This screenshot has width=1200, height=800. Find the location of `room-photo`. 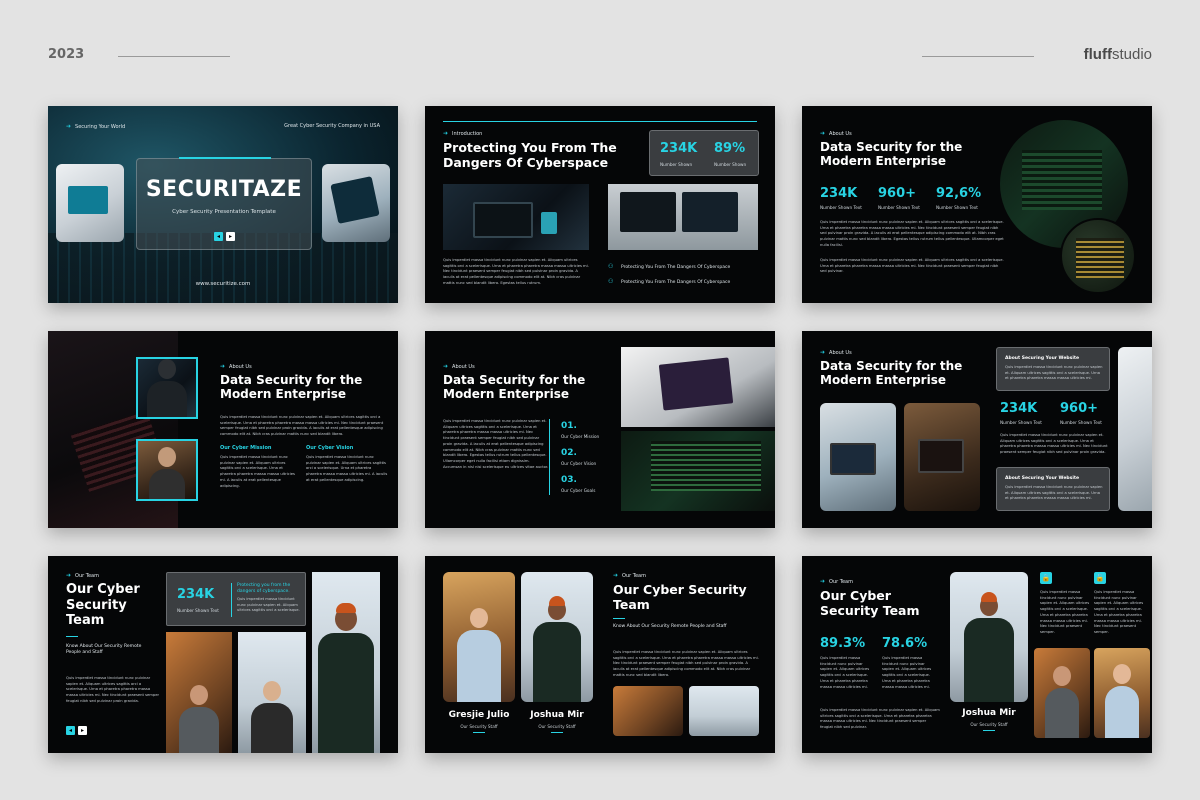

room-photo is located at coordinates (167, 470).